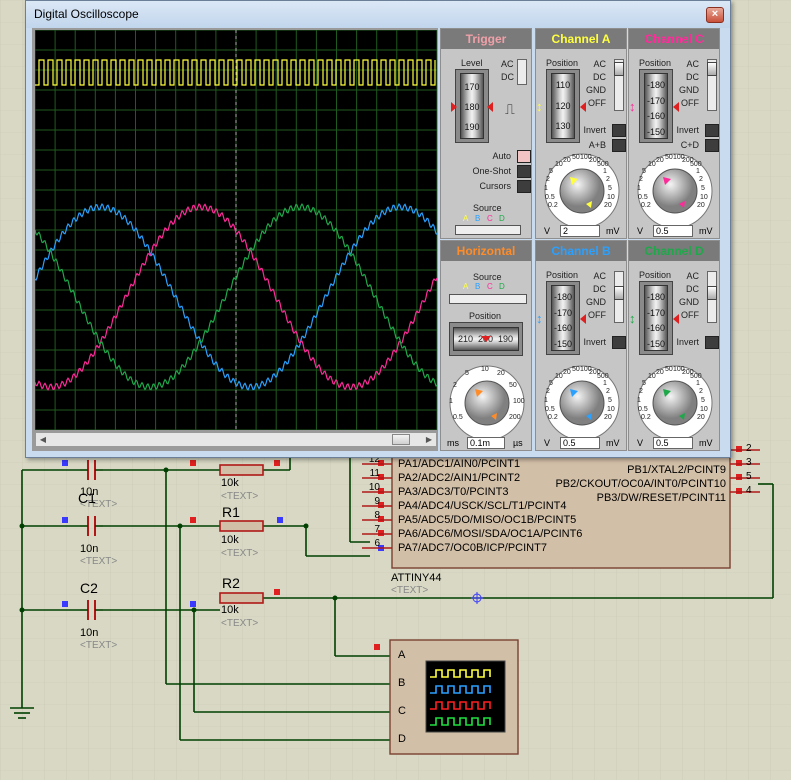 The height and width of the screenshot is (780, 791). What do you see at coordinates (619, 342) in the screenshot?
I see `channel-b-invert-button` at bounding box center [619, 342].